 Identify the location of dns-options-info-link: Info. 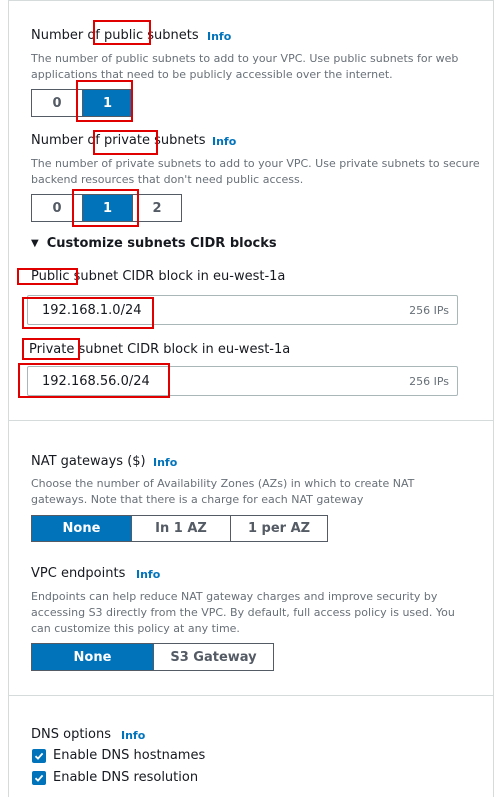
(133, 735).